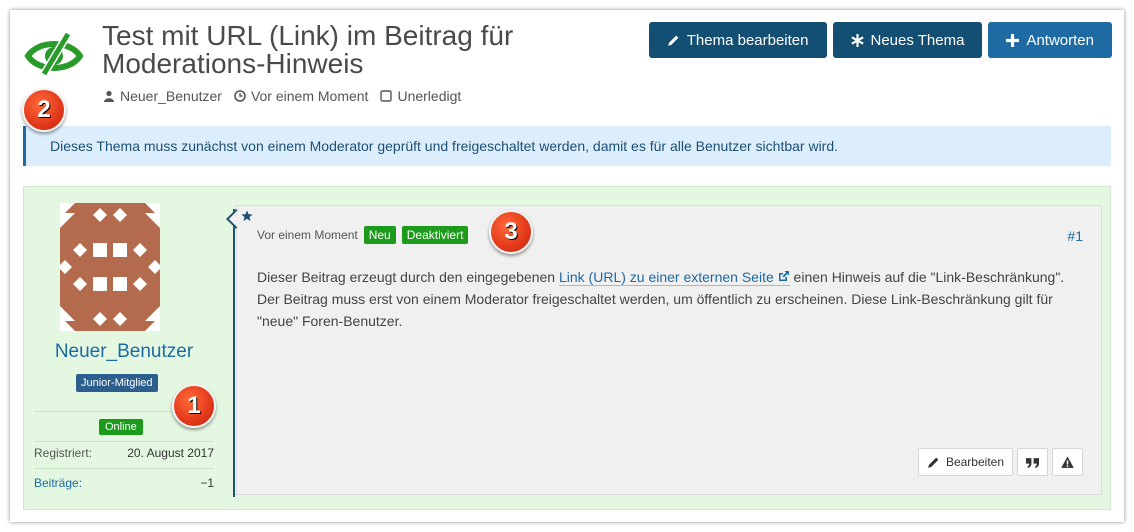 This screenshot has width=1134, height=532. Describe the element at coordinates (301, 96) in the screenshot. I see `thread-time: Vor einem Moment` at that location.